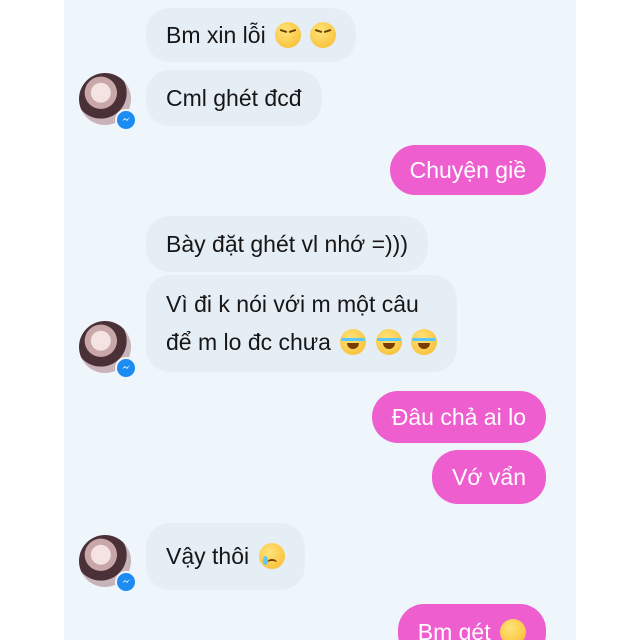 Image resolution: width=640 pixels, height=640 pixels. Describe the element at coordinates (271, 556) in the screenshot. I see `crying-face-icon` at that location.